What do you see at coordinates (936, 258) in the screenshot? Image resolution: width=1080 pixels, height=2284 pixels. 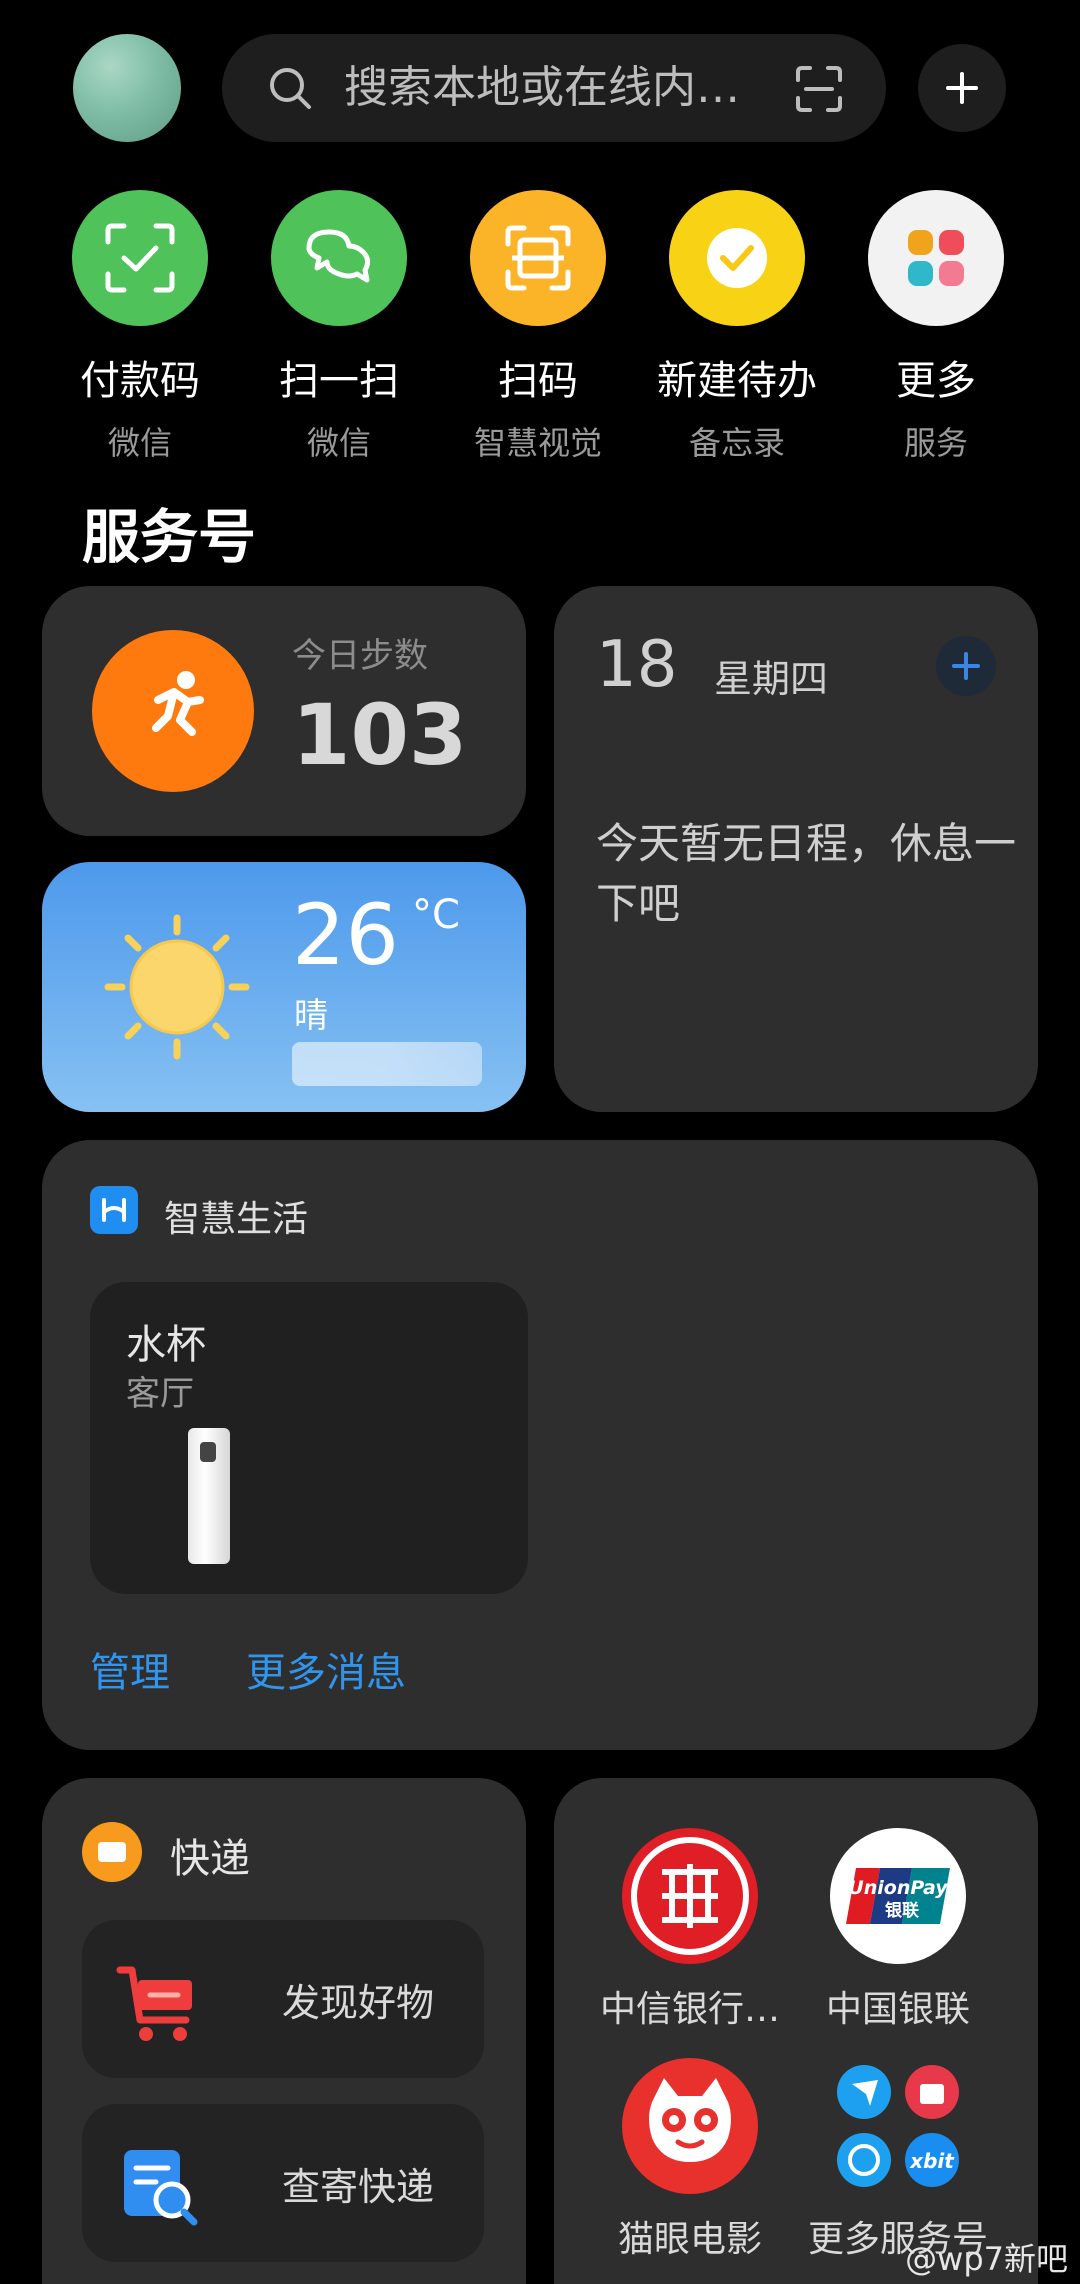 I see `more-services-icon` at bounding box center [936, 258].